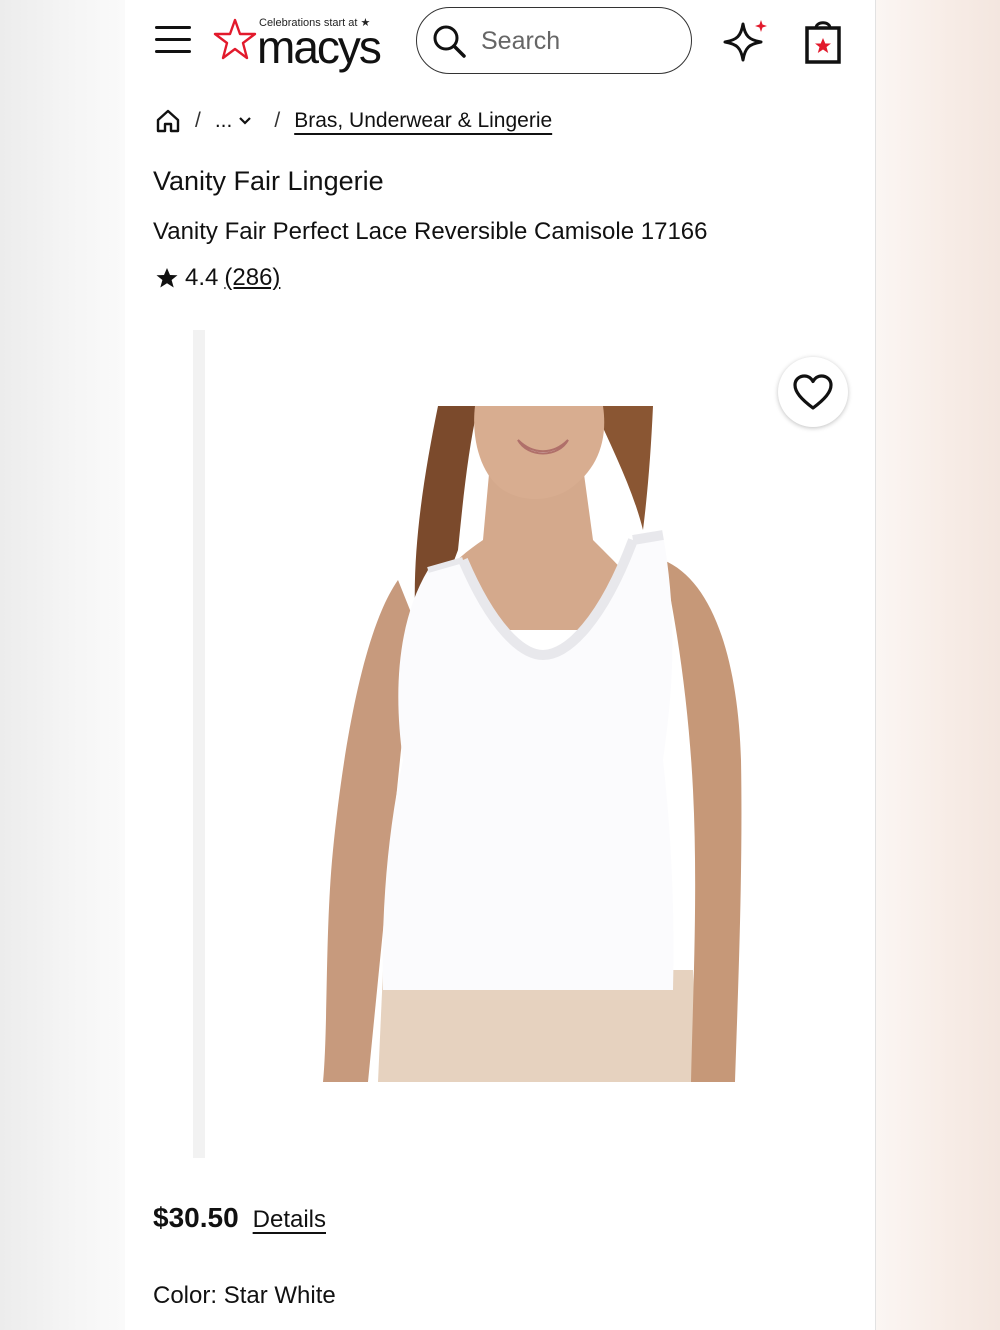 Image resolution: width=1000 pixels, height=1330 pixels. What do you see at coordinates (245, 121) in the screenshot?
I see `chevron-down-icon` at bounding box center [245, 121].